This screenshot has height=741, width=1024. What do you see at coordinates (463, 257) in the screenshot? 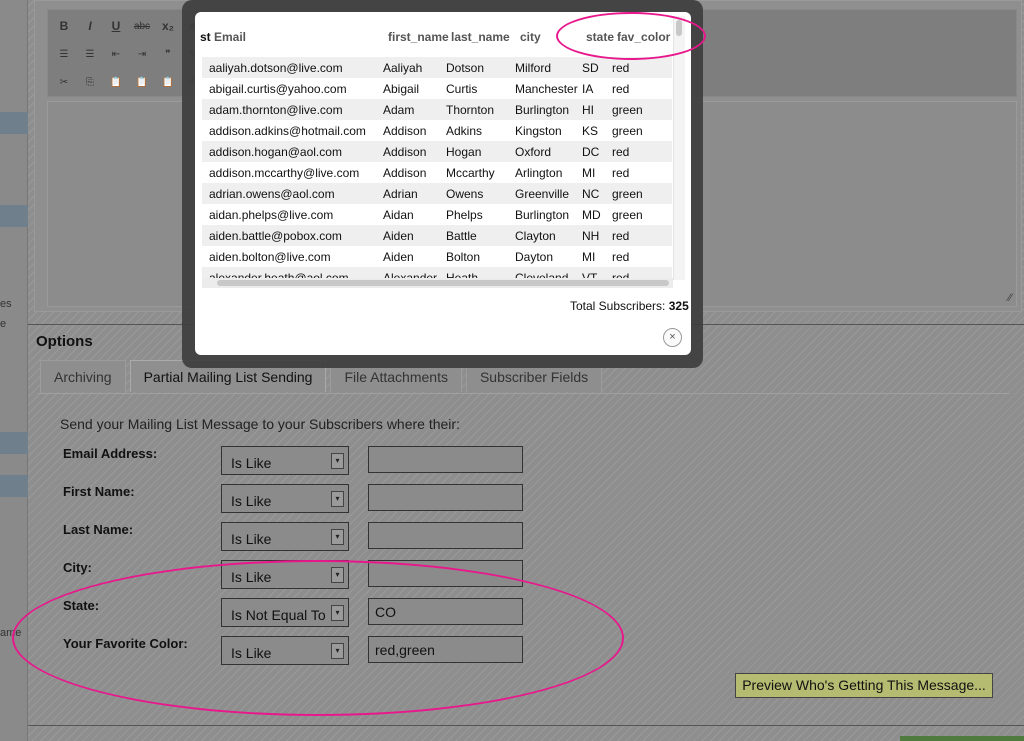
I see `cell-last-name: Bolton` at bounding box center [463, 257].